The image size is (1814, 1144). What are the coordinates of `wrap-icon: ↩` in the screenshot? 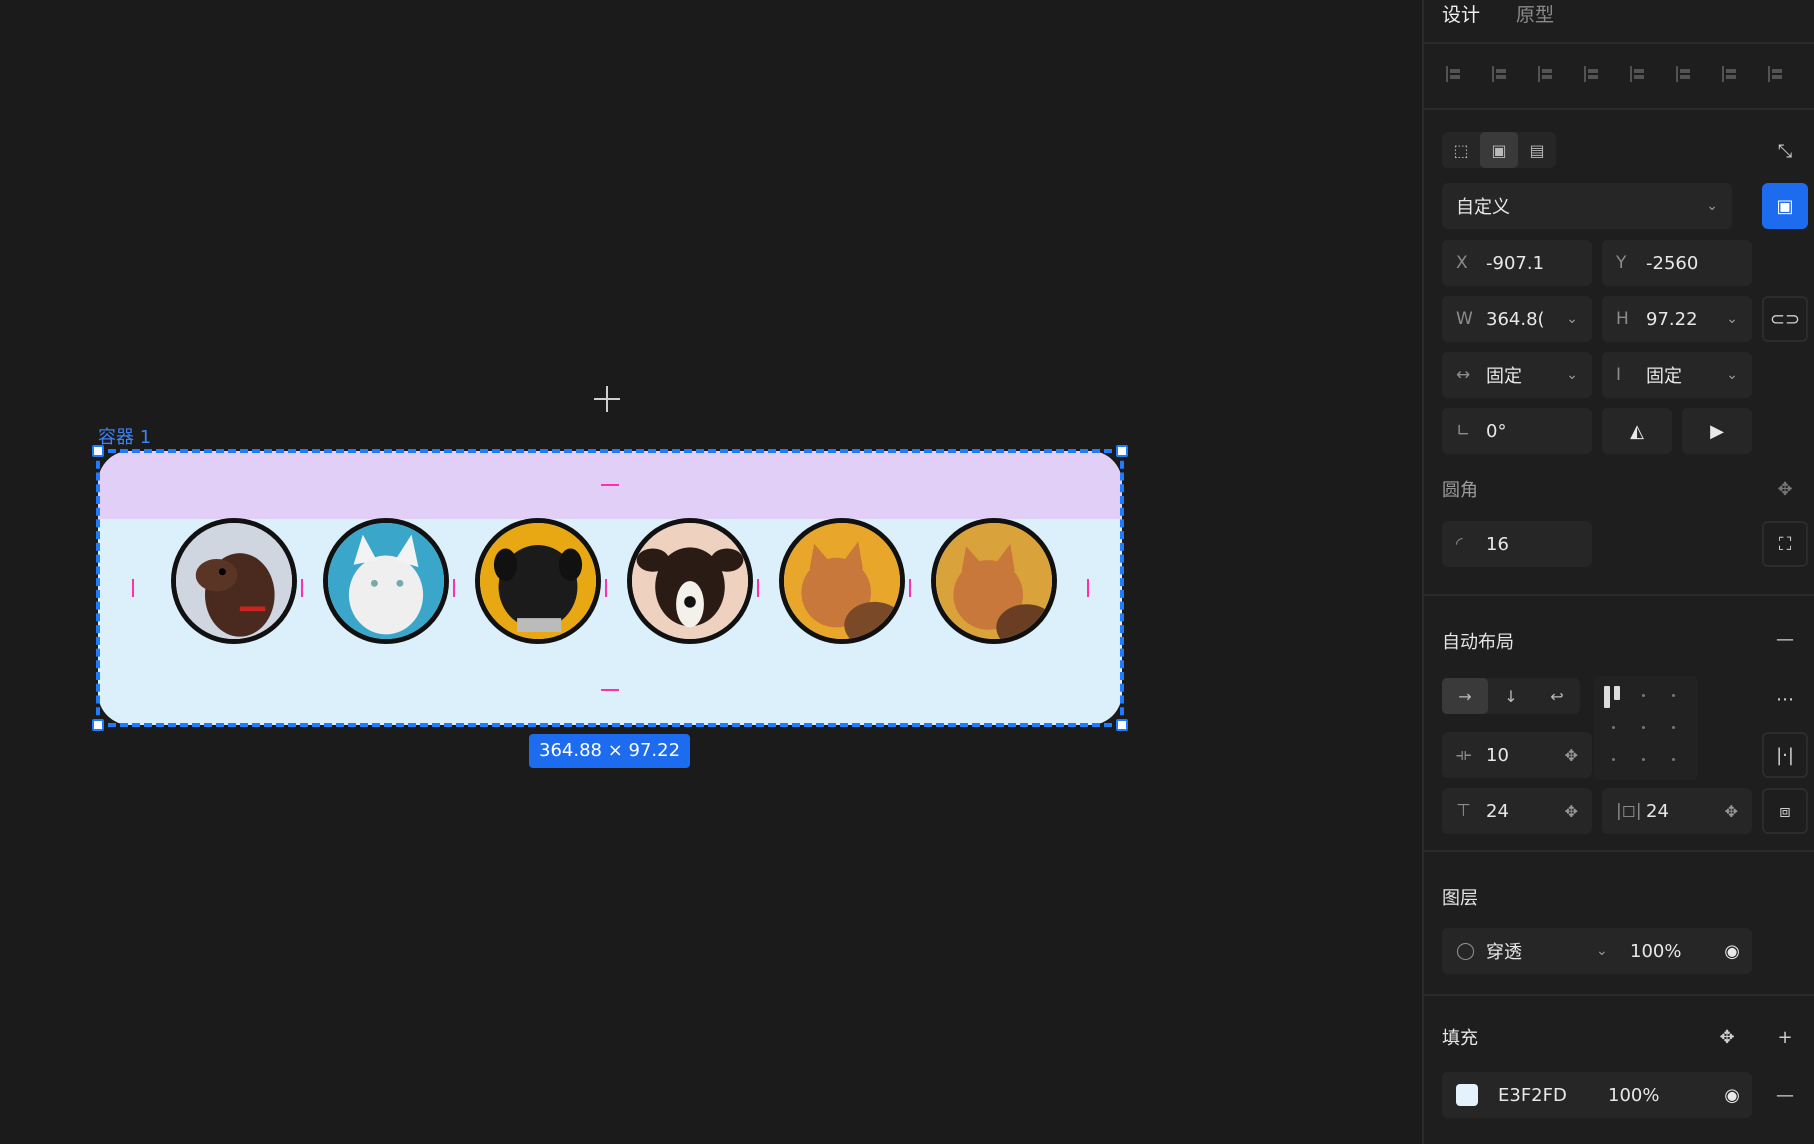 It's located at (1557, 696).